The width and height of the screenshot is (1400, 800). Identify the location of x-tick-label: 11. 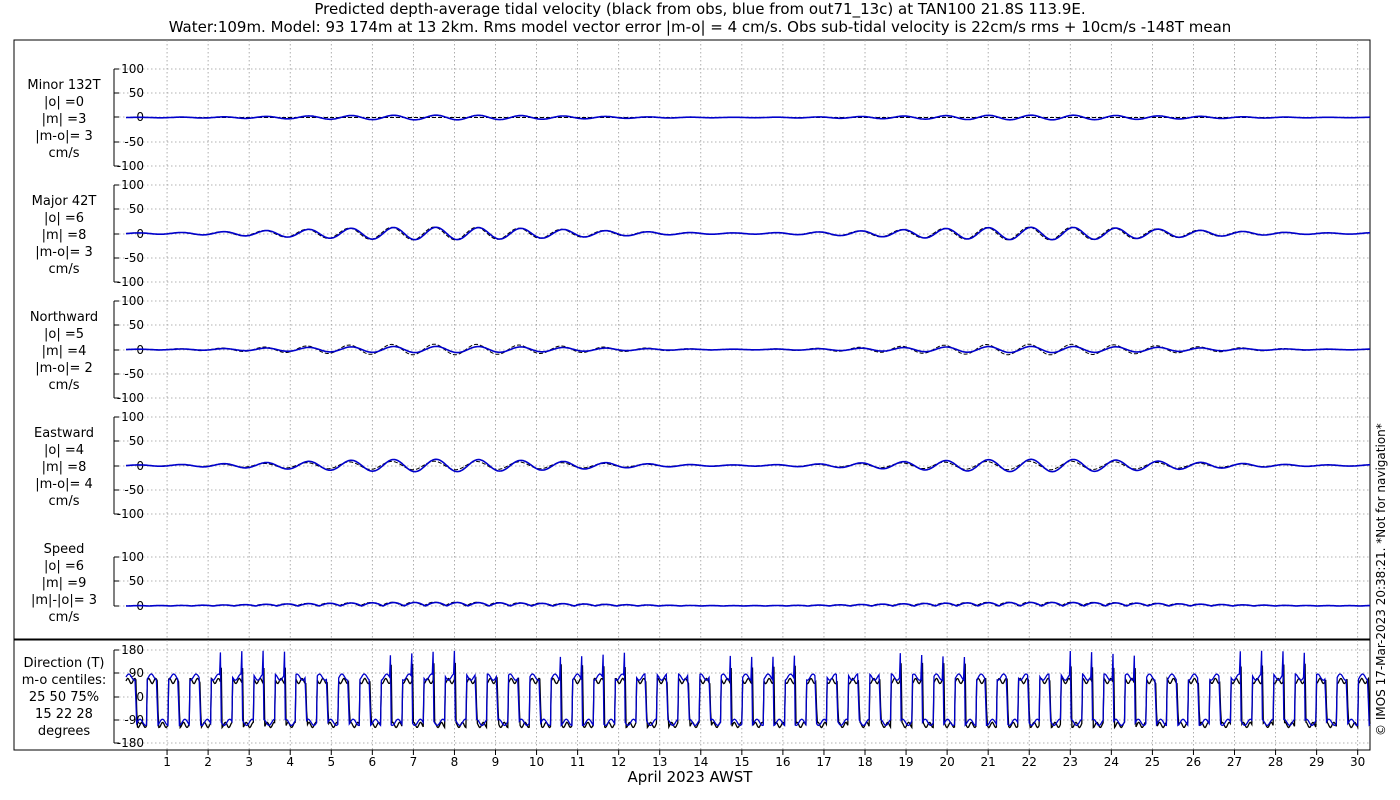
(577, 762).